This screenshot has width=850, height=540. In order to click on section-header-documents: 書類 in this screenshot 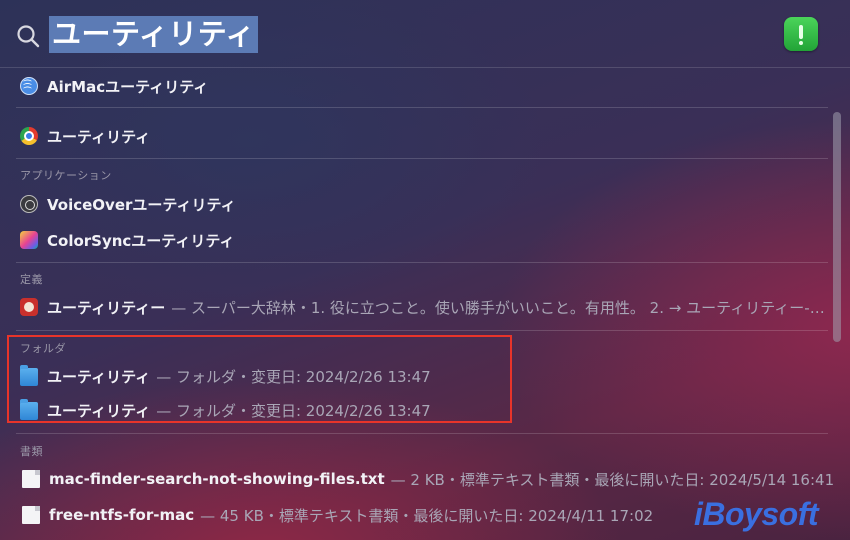, I will do `click(31, 451)`.